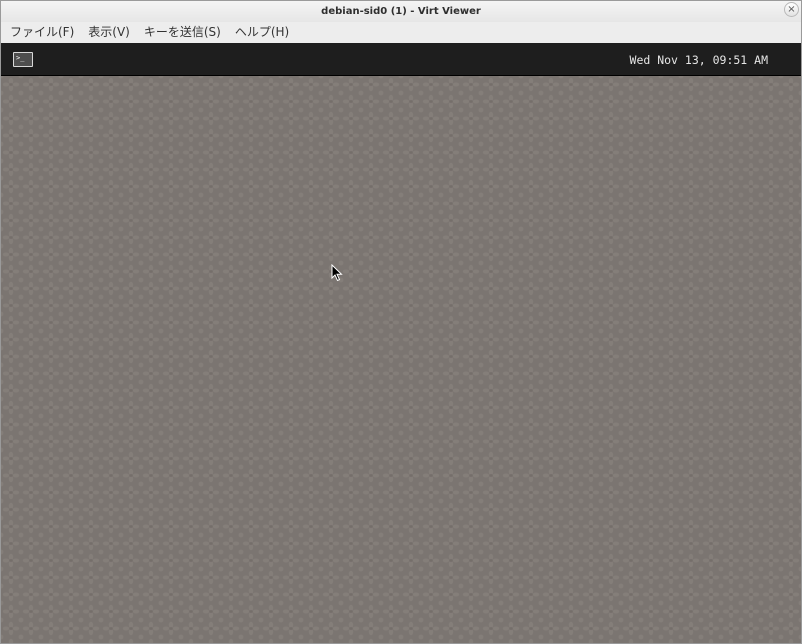 The height and width of the screenshot is (644, 802). I want to click on title-bar: debian-sid0 (1) - Virt Viewer ×, so click(401, 11).